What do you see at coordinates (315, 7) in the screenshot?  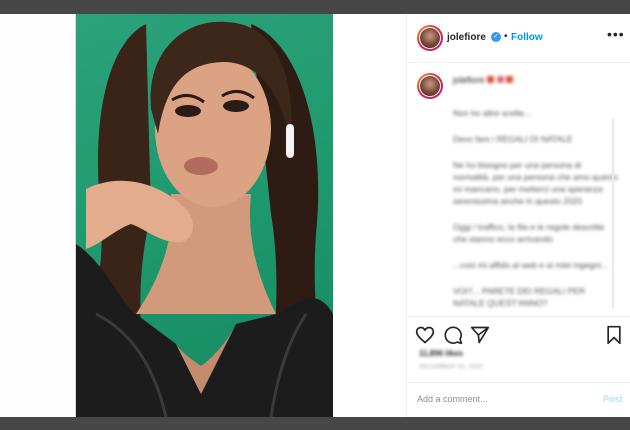 I see `window-top-bar` at bounding box center [315, 7].